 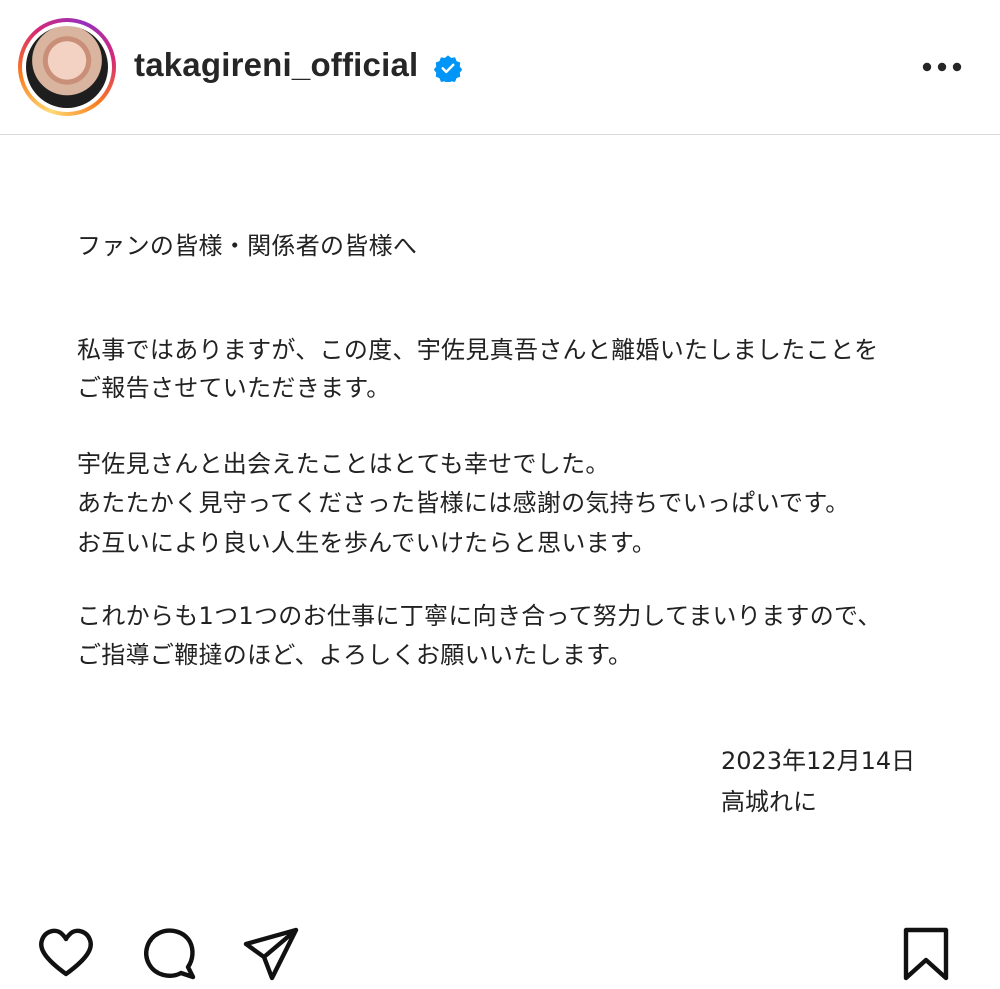 I want to click on comment-icon, so click(x=170, y=954).